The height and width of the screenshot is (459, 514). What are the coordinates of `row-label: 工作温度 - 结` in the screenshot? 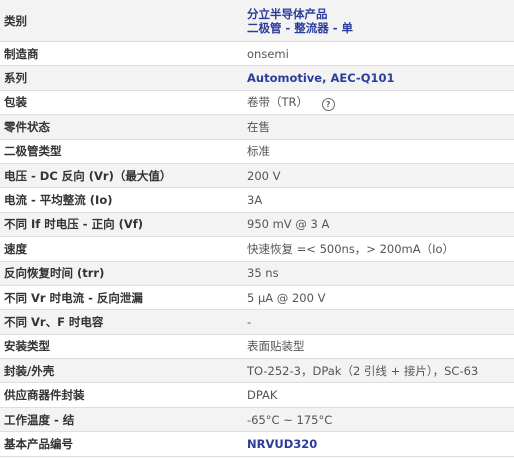 It's located at (39, 419).